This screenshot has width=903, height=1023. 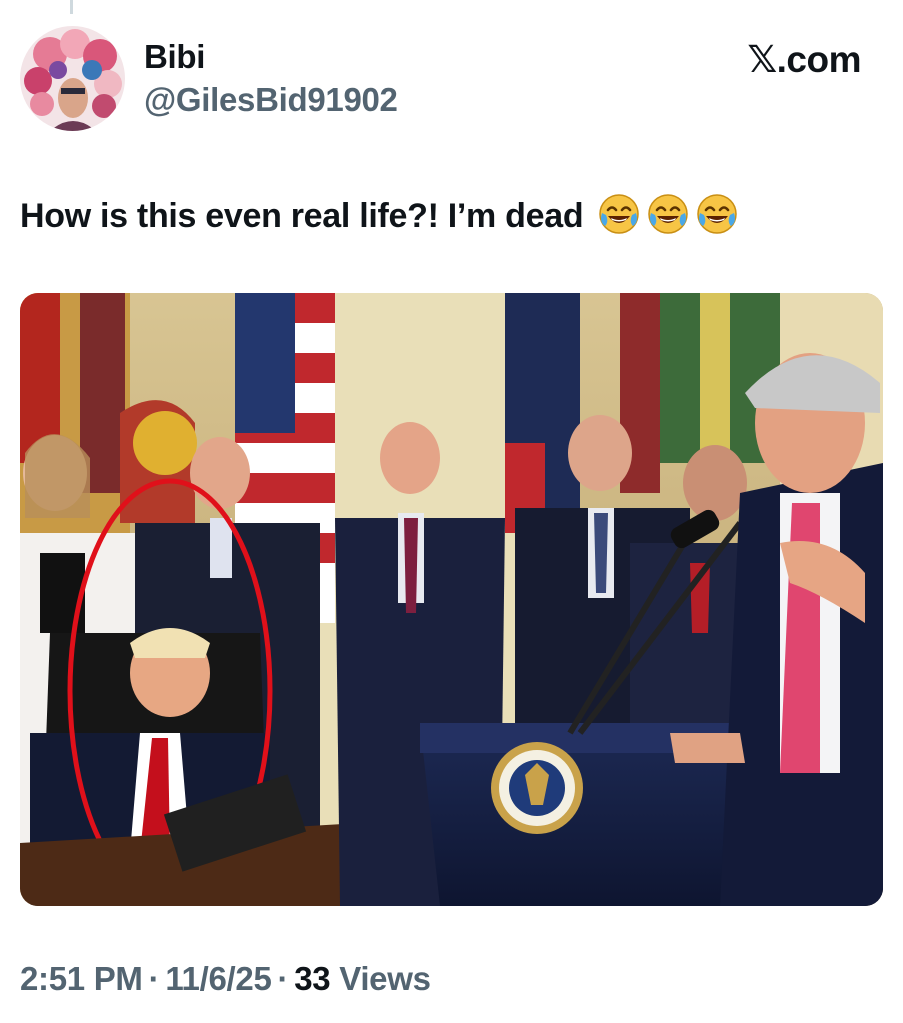 I want to click on tweet-date: 11/6/25, so click(x=218, y=978).